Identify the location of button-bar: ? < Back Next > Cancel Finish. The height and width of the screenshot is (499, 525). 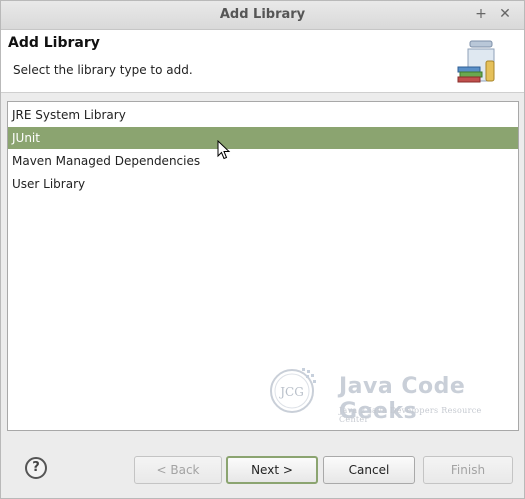
(262, 470).